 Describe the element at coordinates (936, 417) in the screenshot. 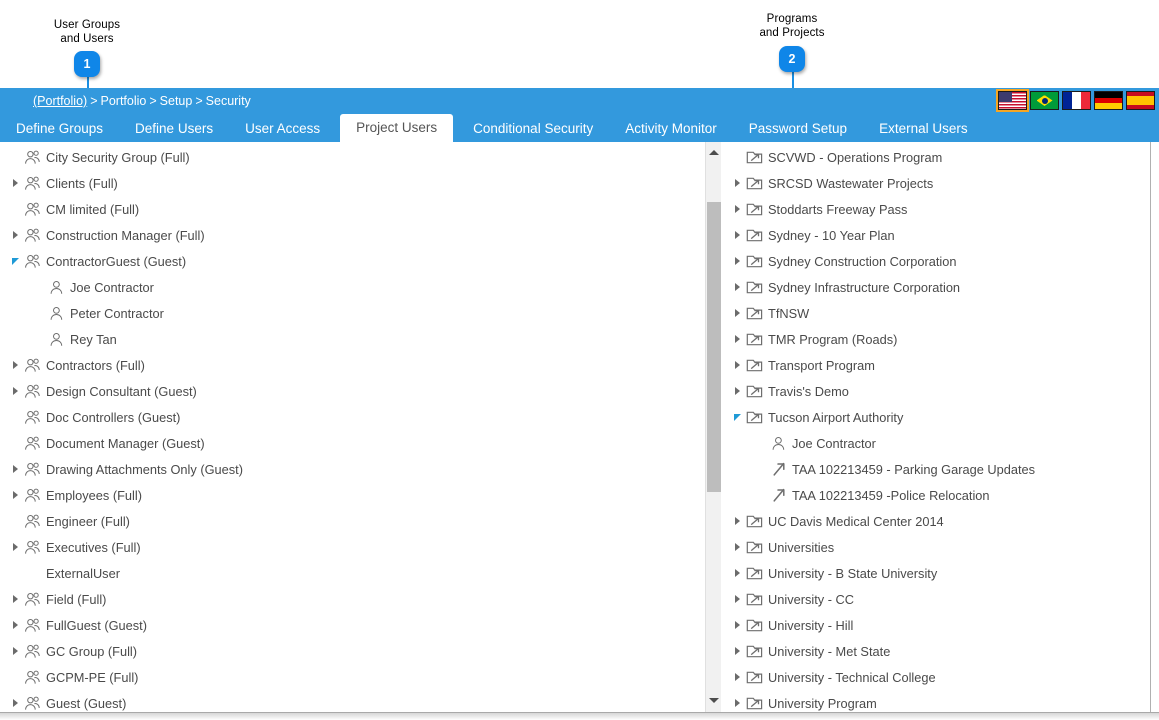

I see `tree-row: Tucson Airport Authority` at that location.